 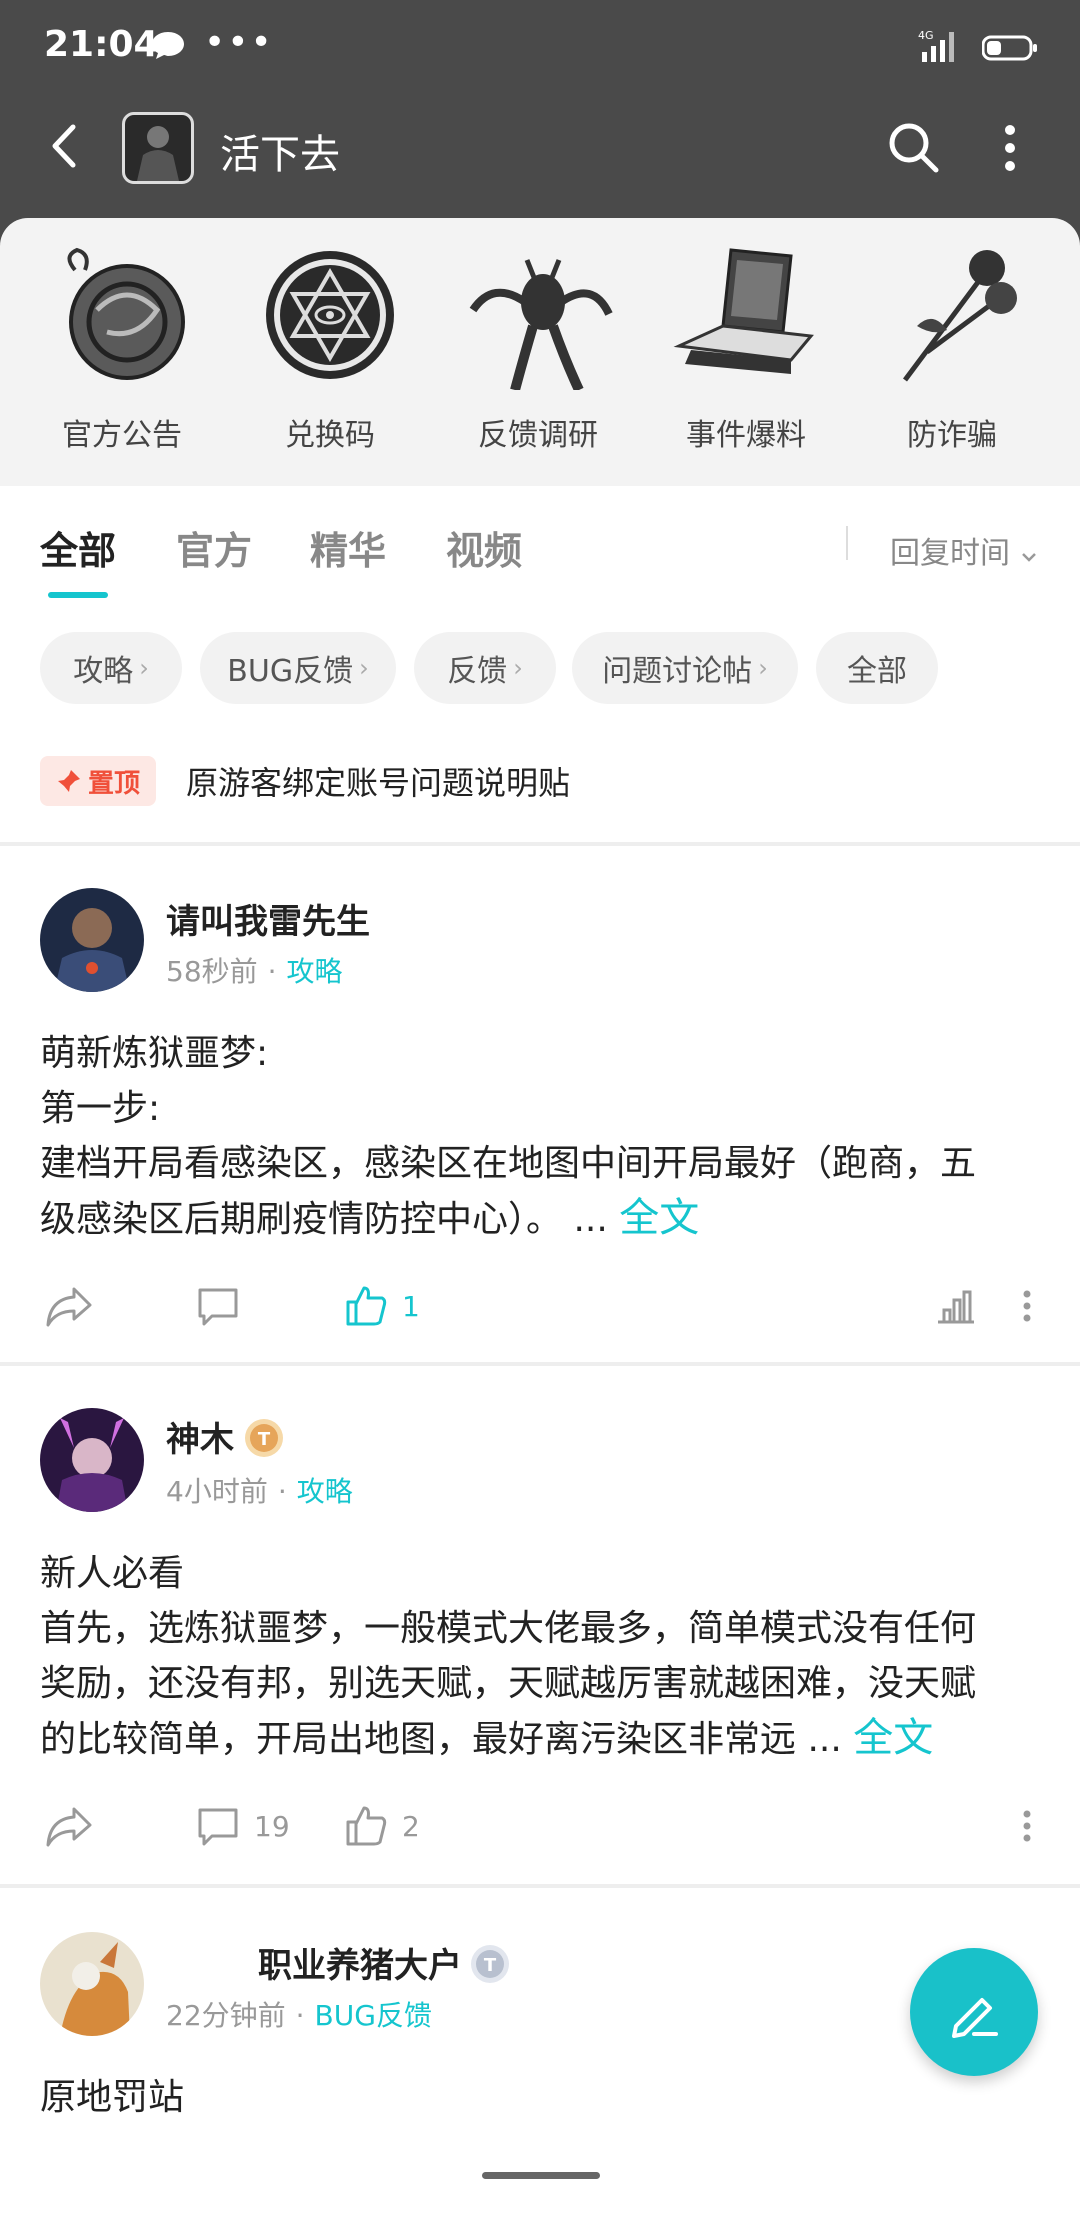 I want to click on compose-button, so click(x=974, y=2012).